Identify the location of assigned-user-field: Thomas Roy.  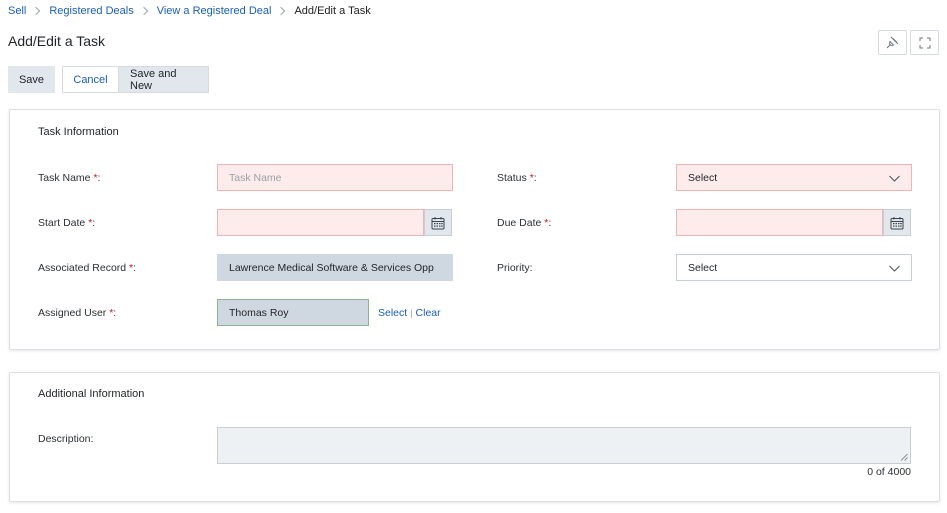
(293, 312).